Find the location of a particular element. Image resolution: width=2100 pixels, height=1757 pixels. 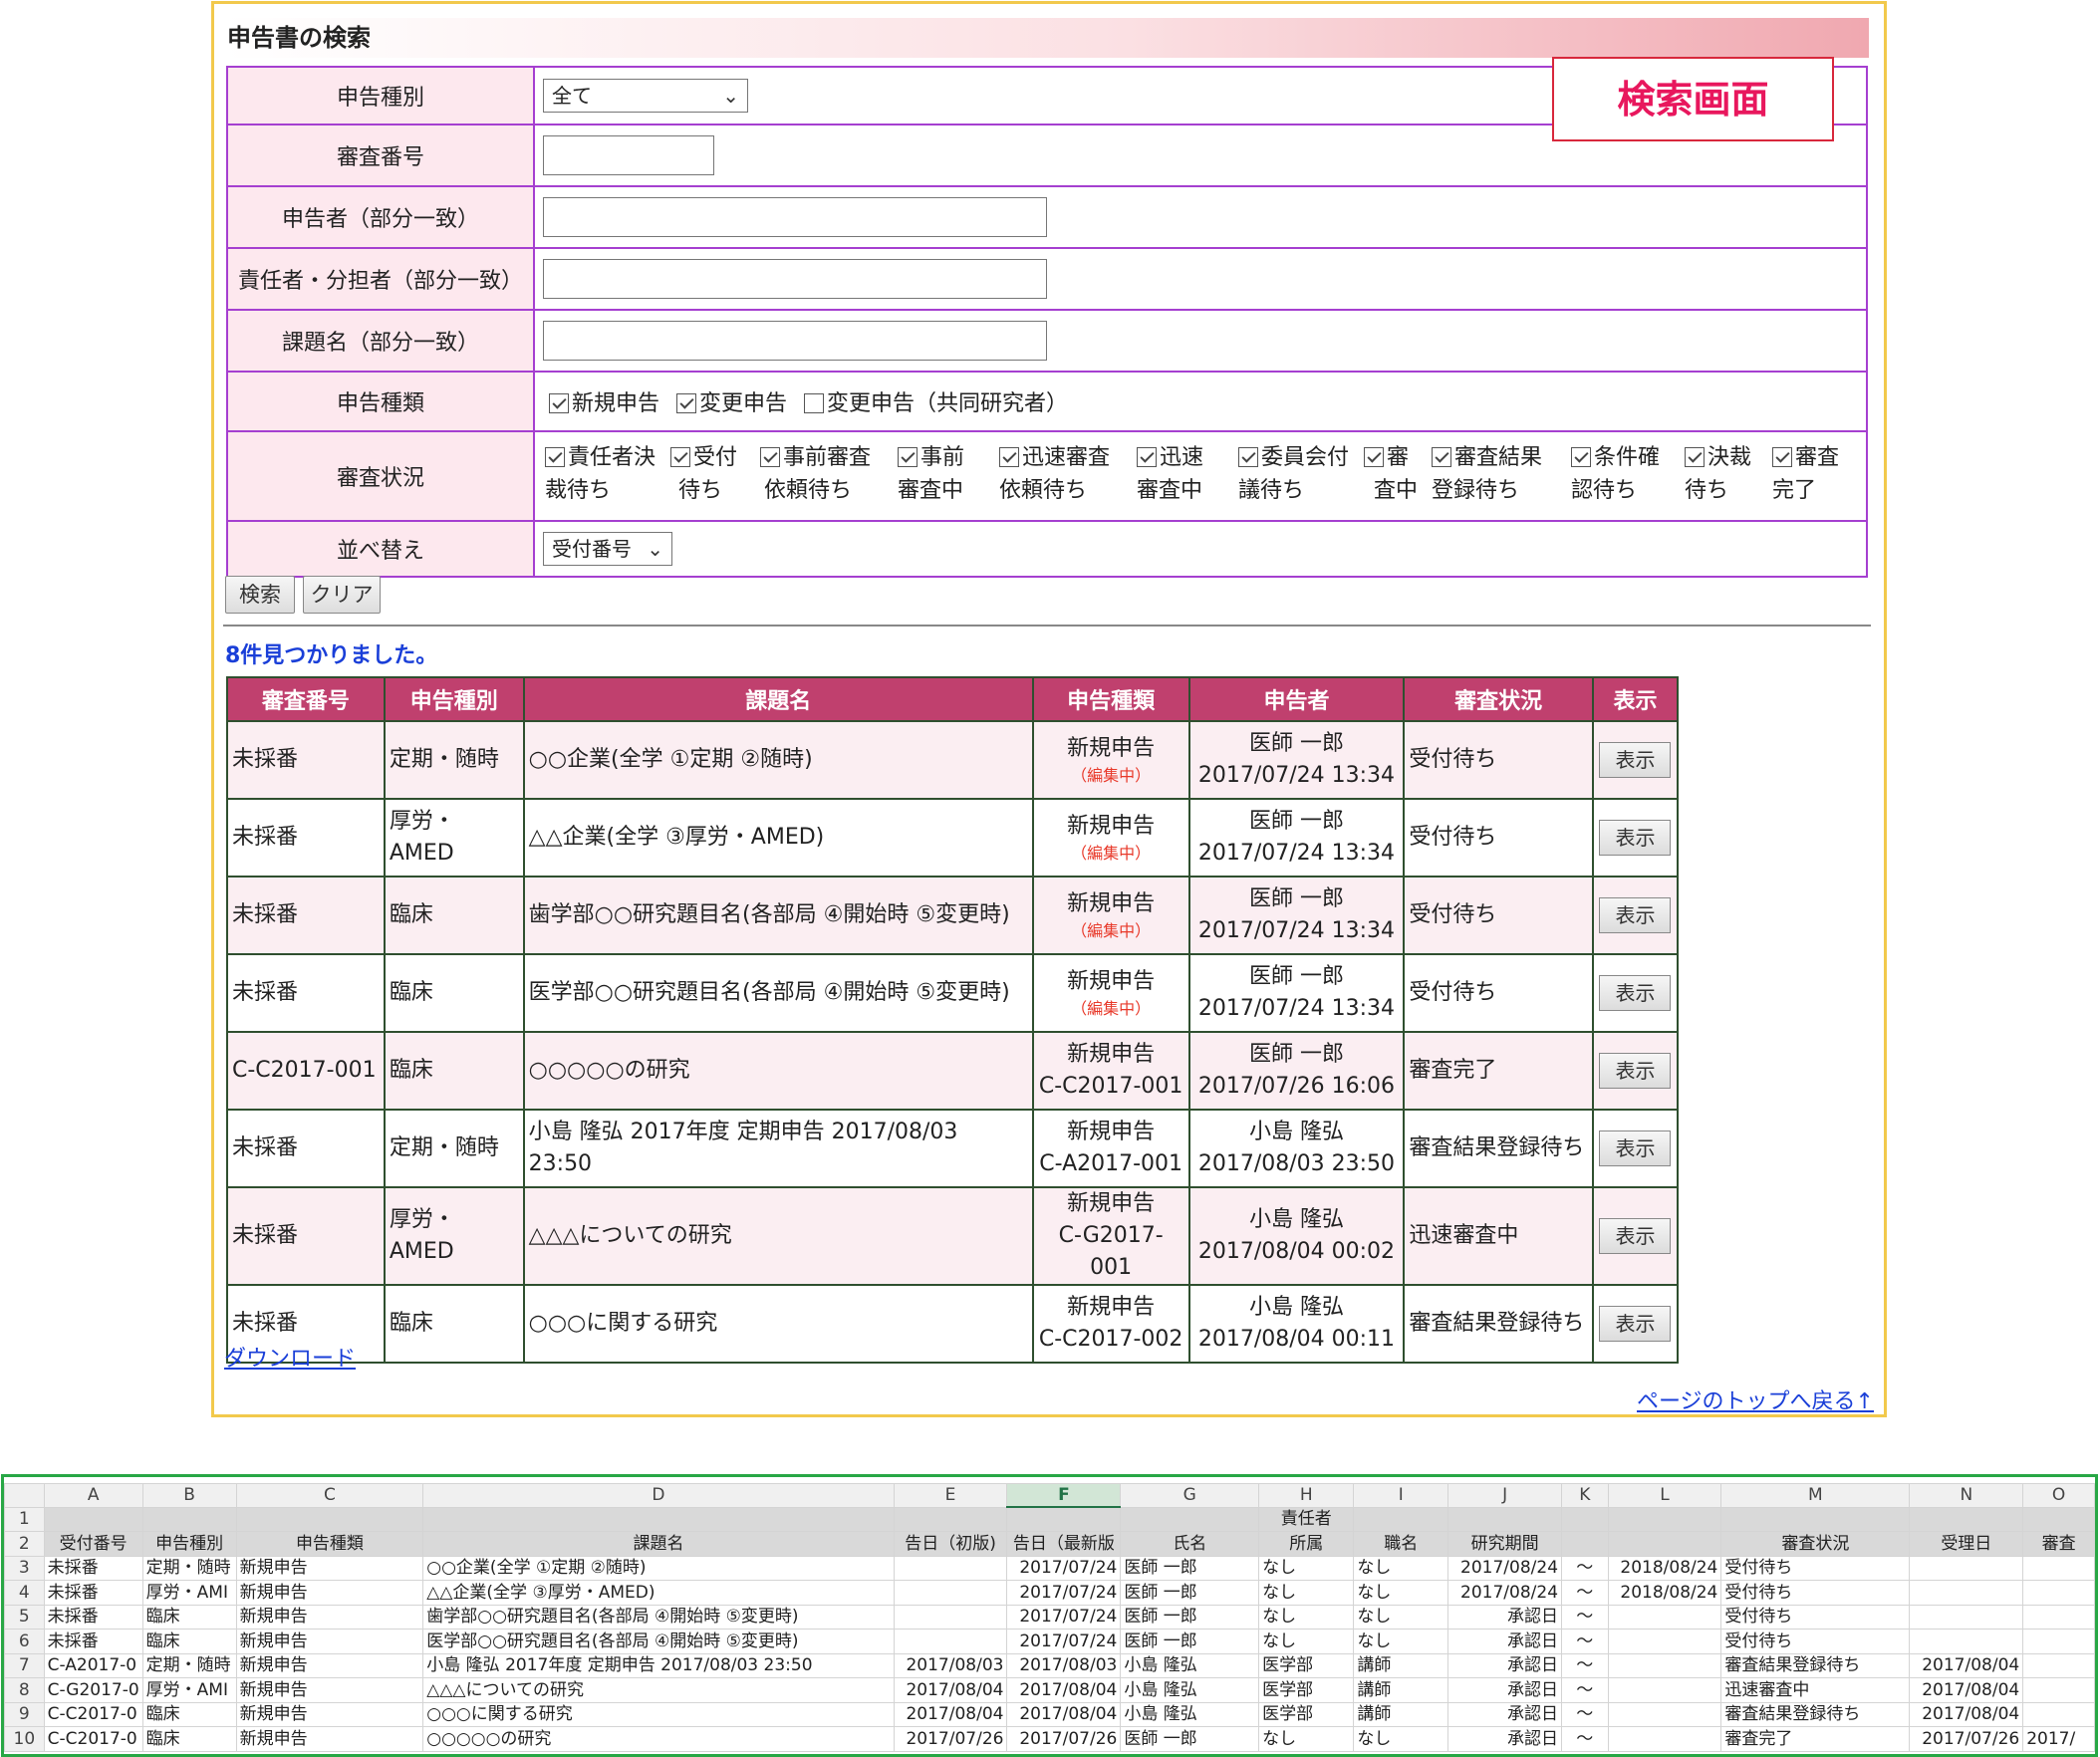

row-number: 7 is located at coordinates (24, 1665).